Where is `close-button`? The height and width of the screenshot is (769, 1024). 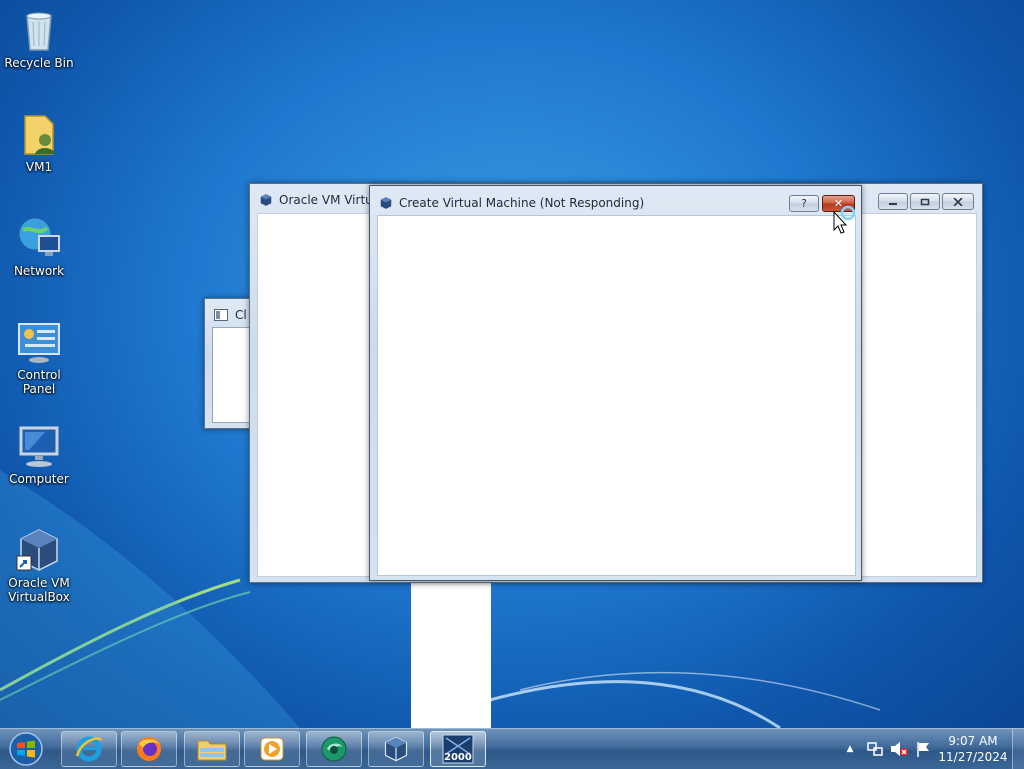 close-button is located at coordinates (958, 201).